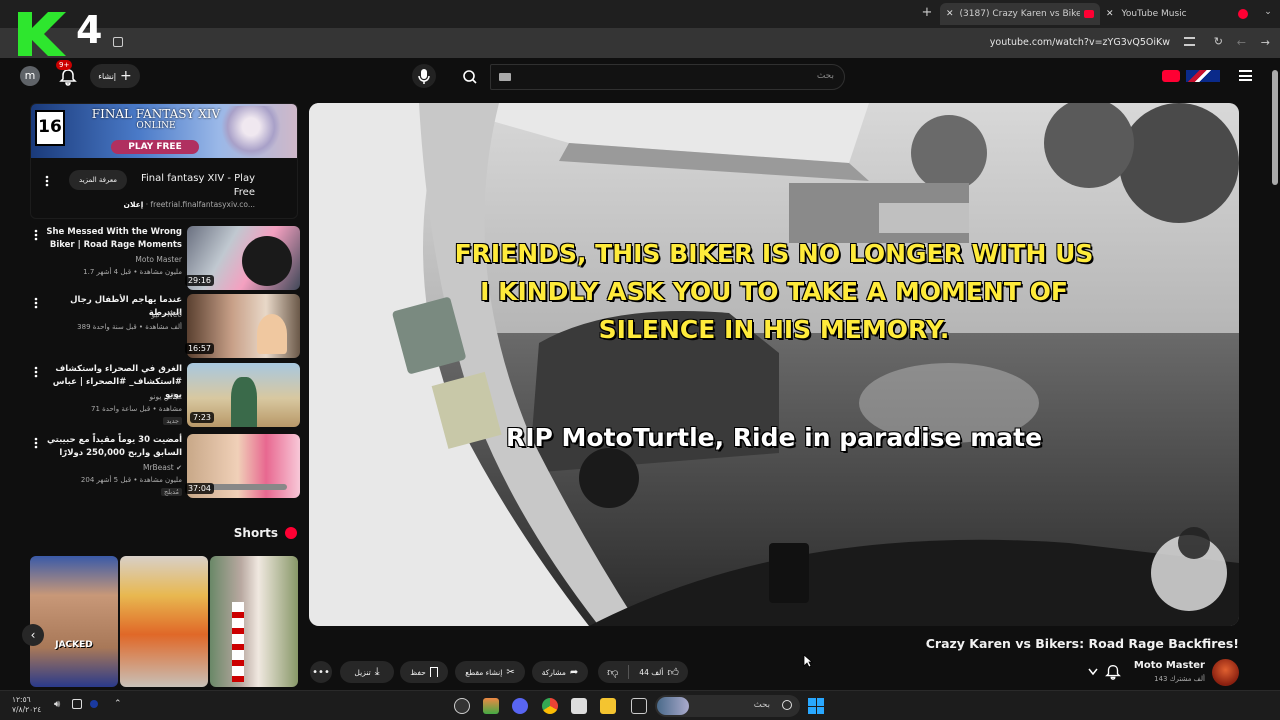 The image size is (1280, 720). Describe the element at coordinates (612, 672) in the screenshot. I see `dislike-icon: 👎︎` at that location.